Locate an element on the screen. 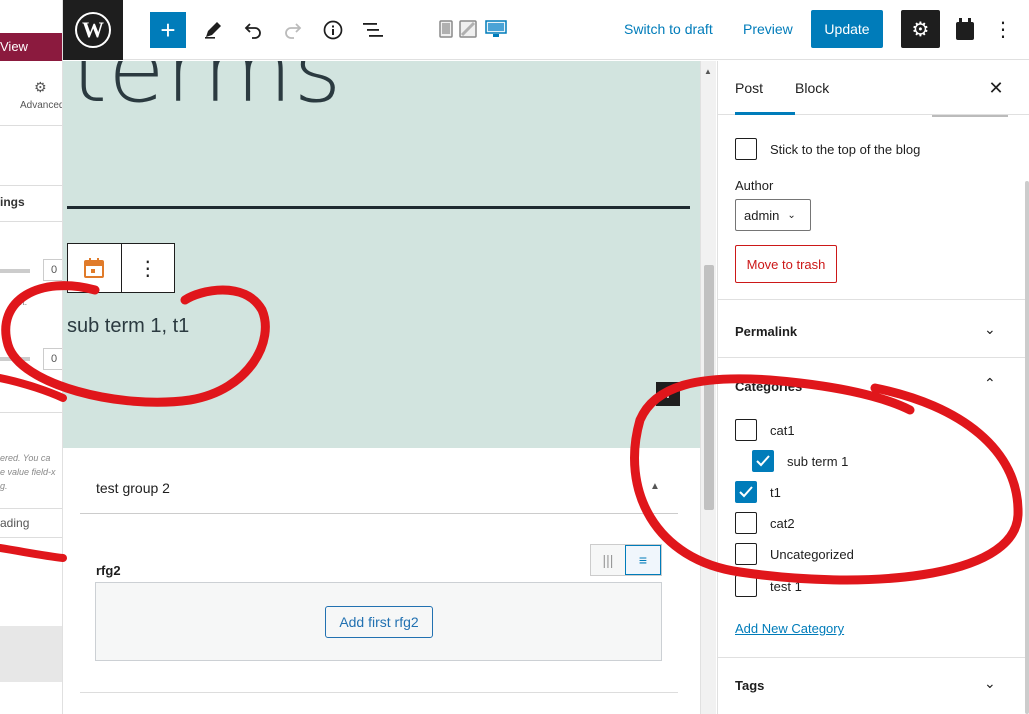 This screenshot has height=714, width=1029. redo-icon is located at coordinates (293, 31).